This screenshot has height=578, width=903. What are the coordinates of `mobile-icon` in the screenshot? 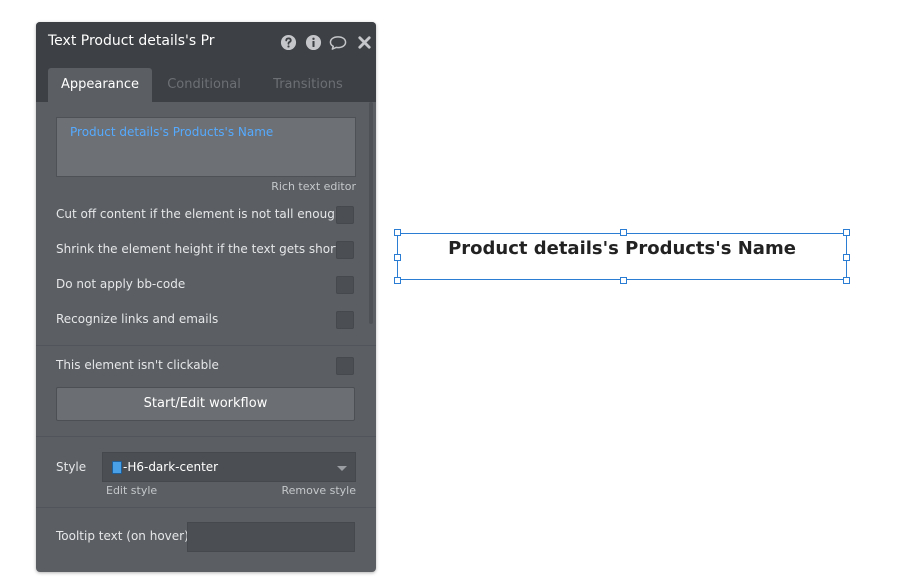 It's located at (117, 467).